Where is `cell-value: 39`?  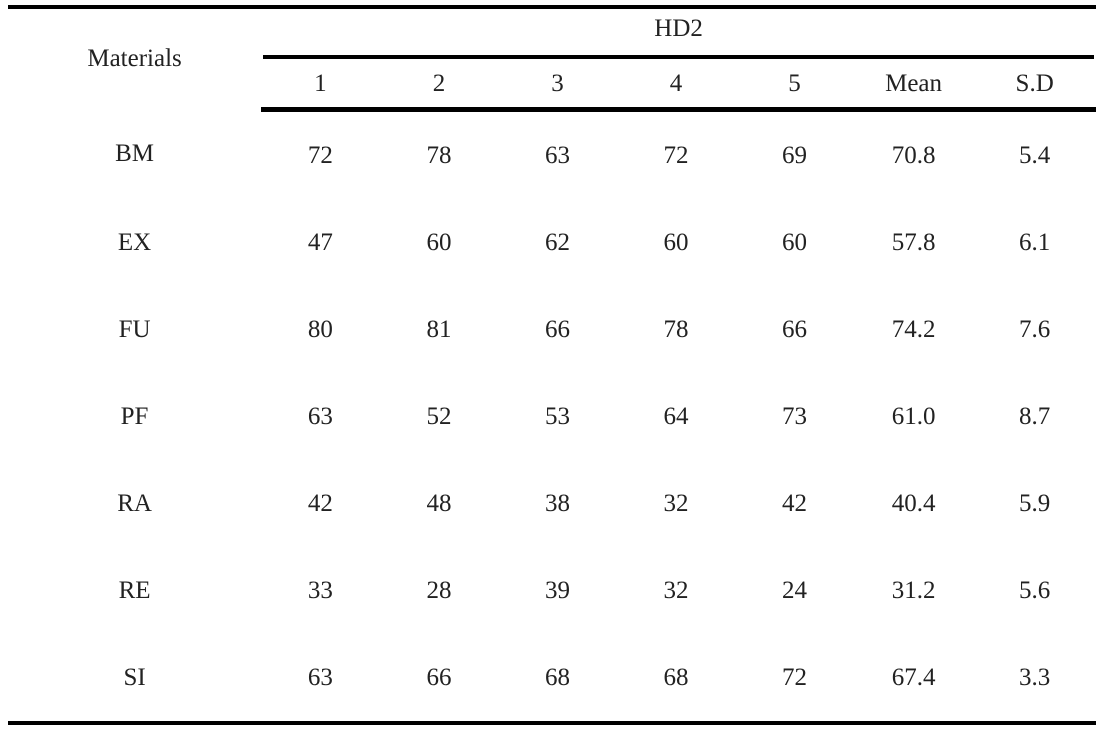
cell-value: 39 is located at coordinates (557, 590).